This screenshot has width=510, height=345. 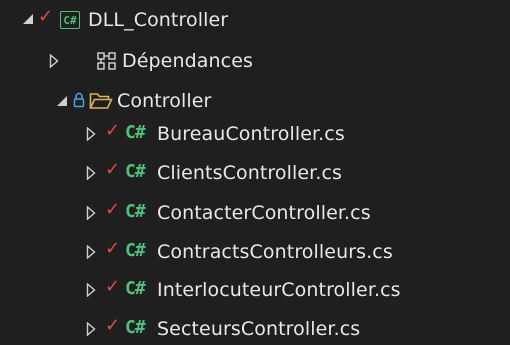 What do you see at coordinates (158, 20) in the screenshot?
I see `project-name: DLL_Controller` at bounding box center [158, 20].